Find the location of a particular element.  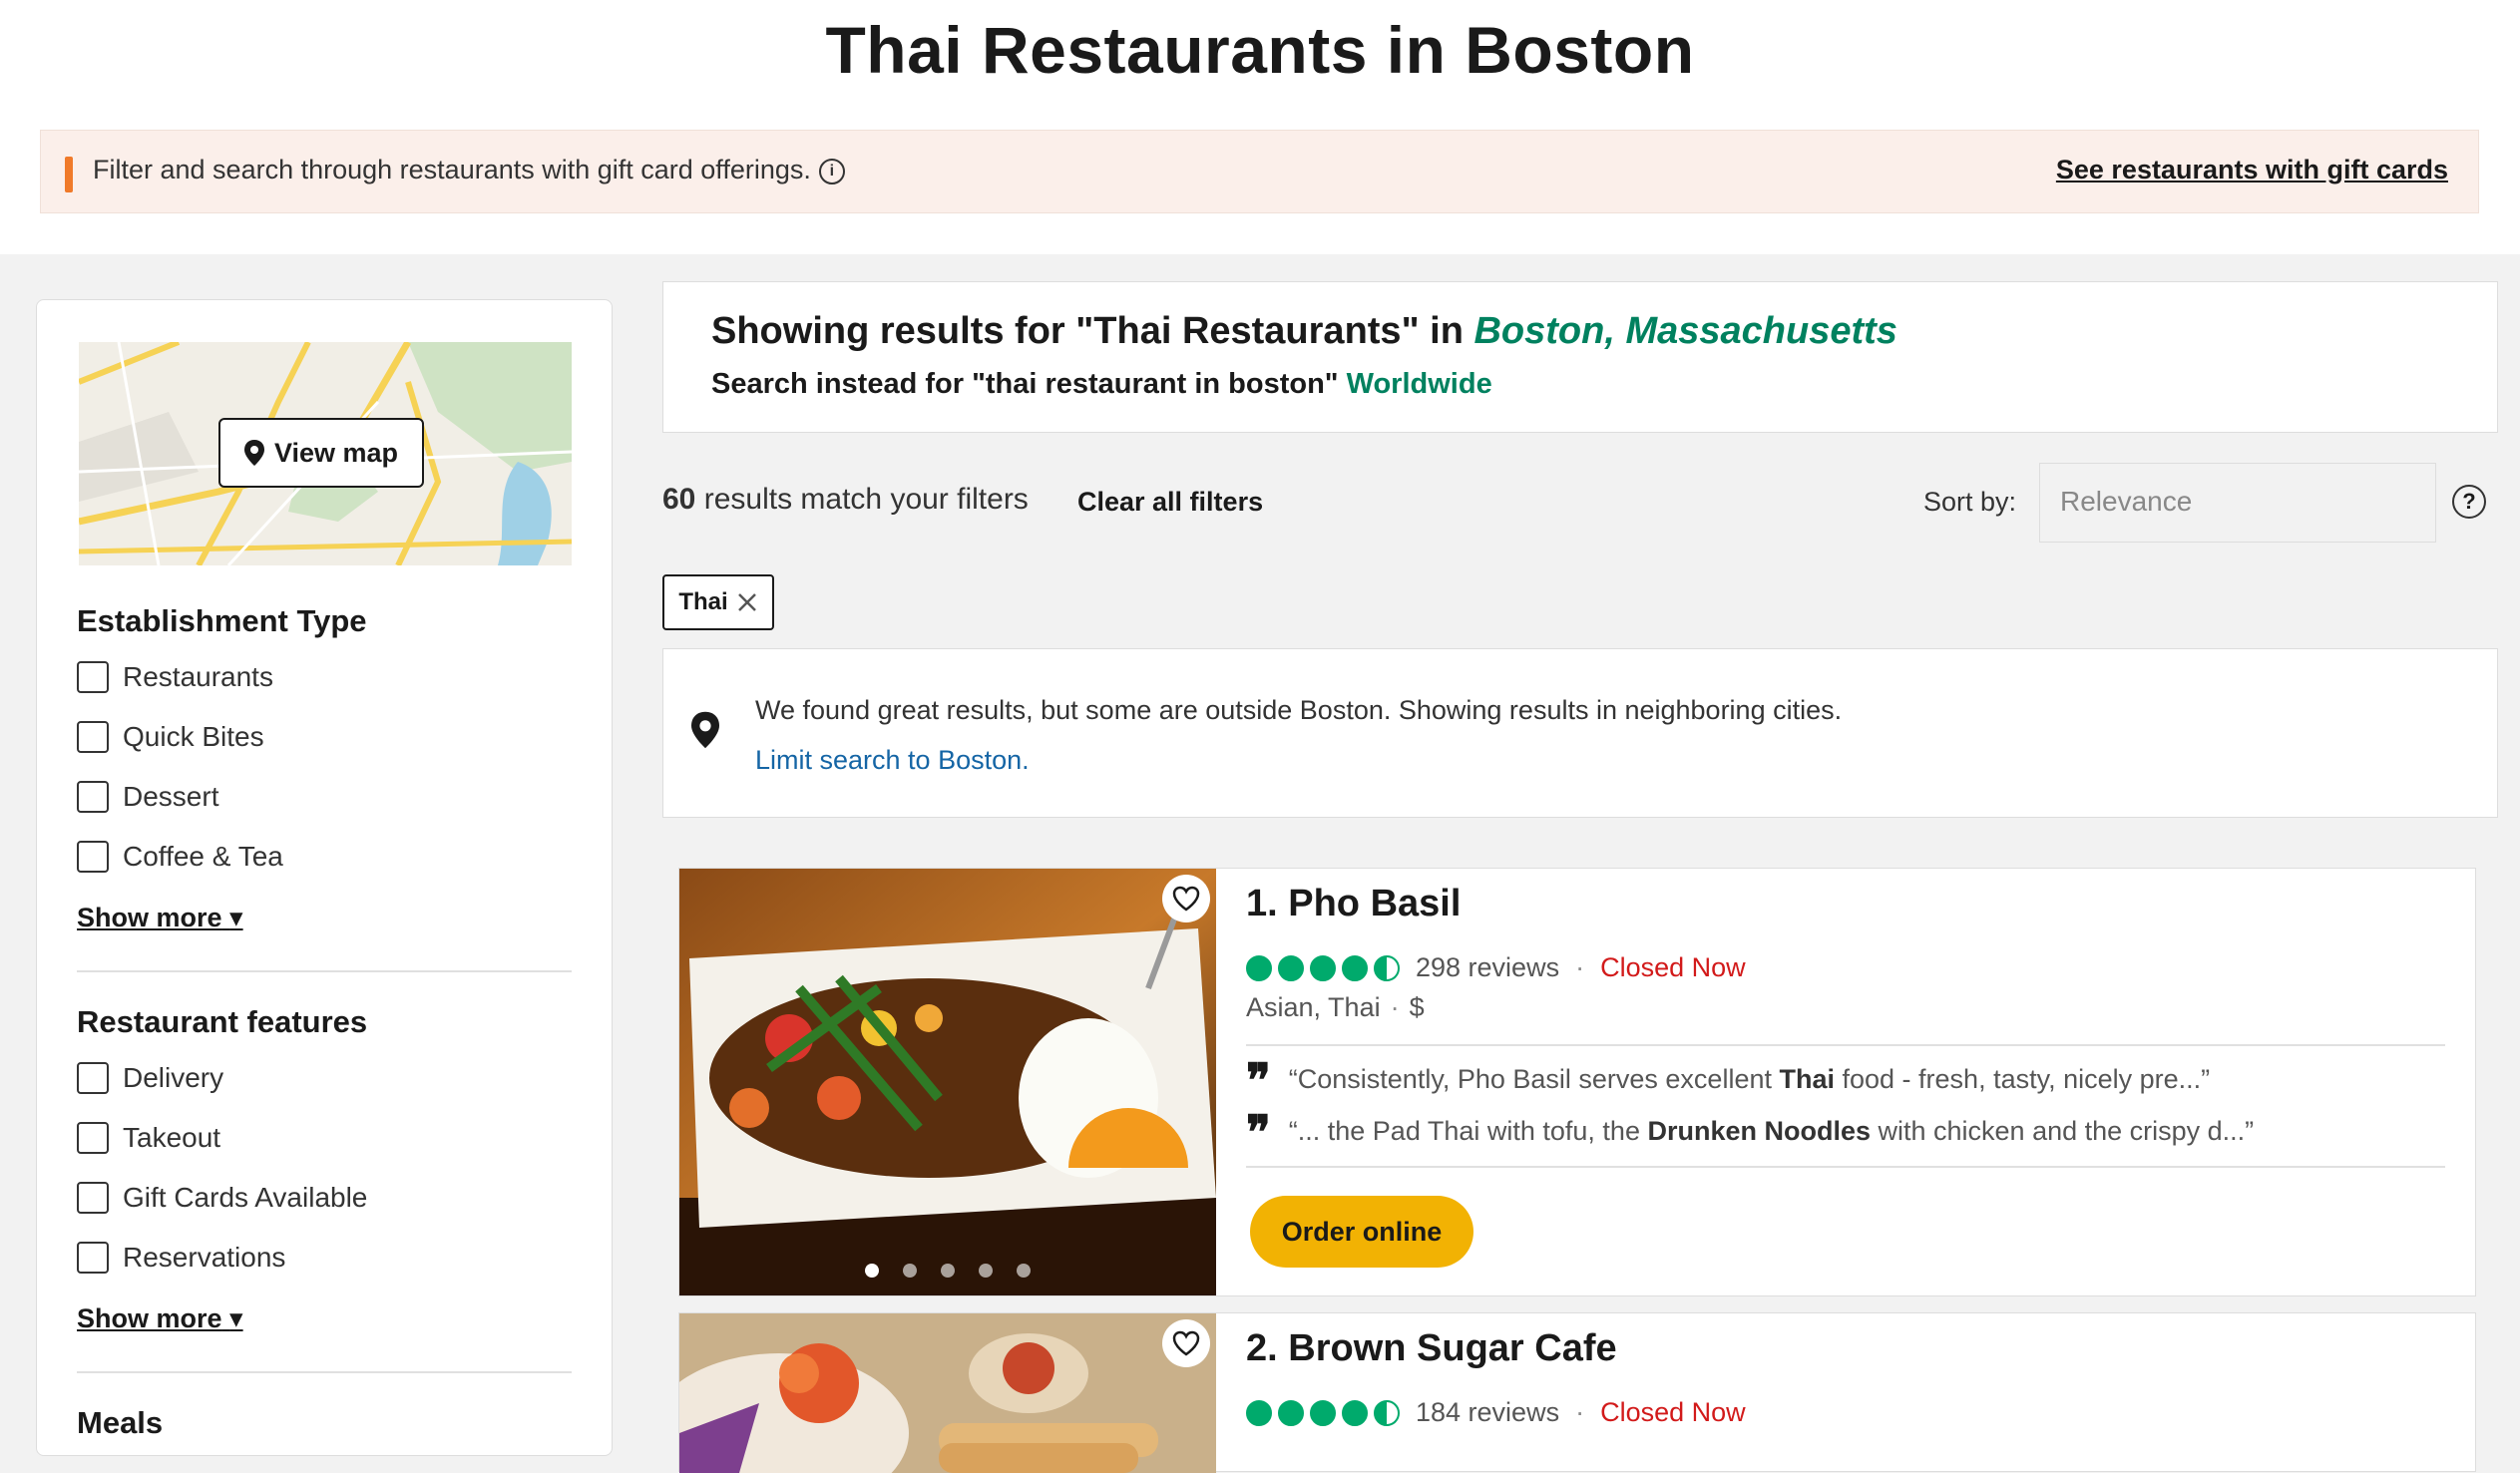

section-divider is located at coordinates (324, 1372).